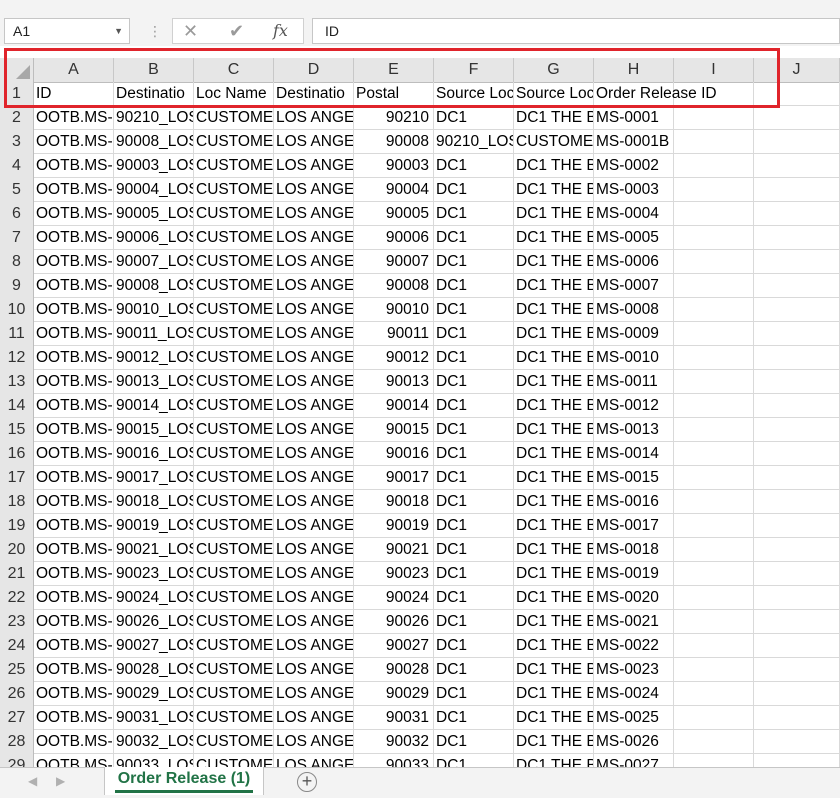 The height and width of the screenshot is (798, 840). What do you see at coordinates (314, 142) in the screenshot?
I see `cell-d3: LOS ANGEL` at bounding box center [314, 142].